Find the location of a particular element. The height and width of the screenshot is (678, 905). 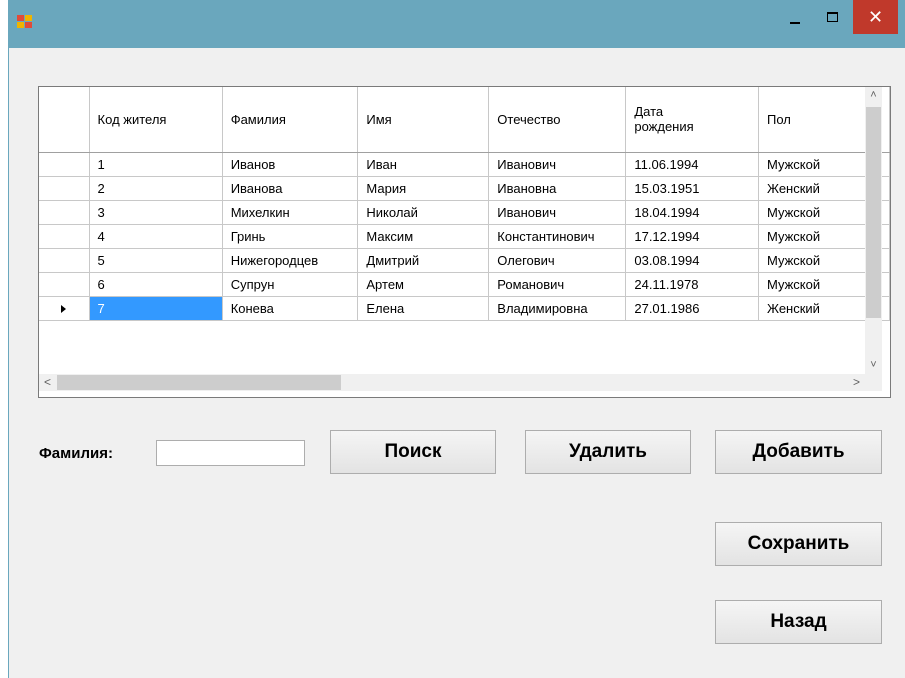

app-icon is located at coordinates (25, 22).